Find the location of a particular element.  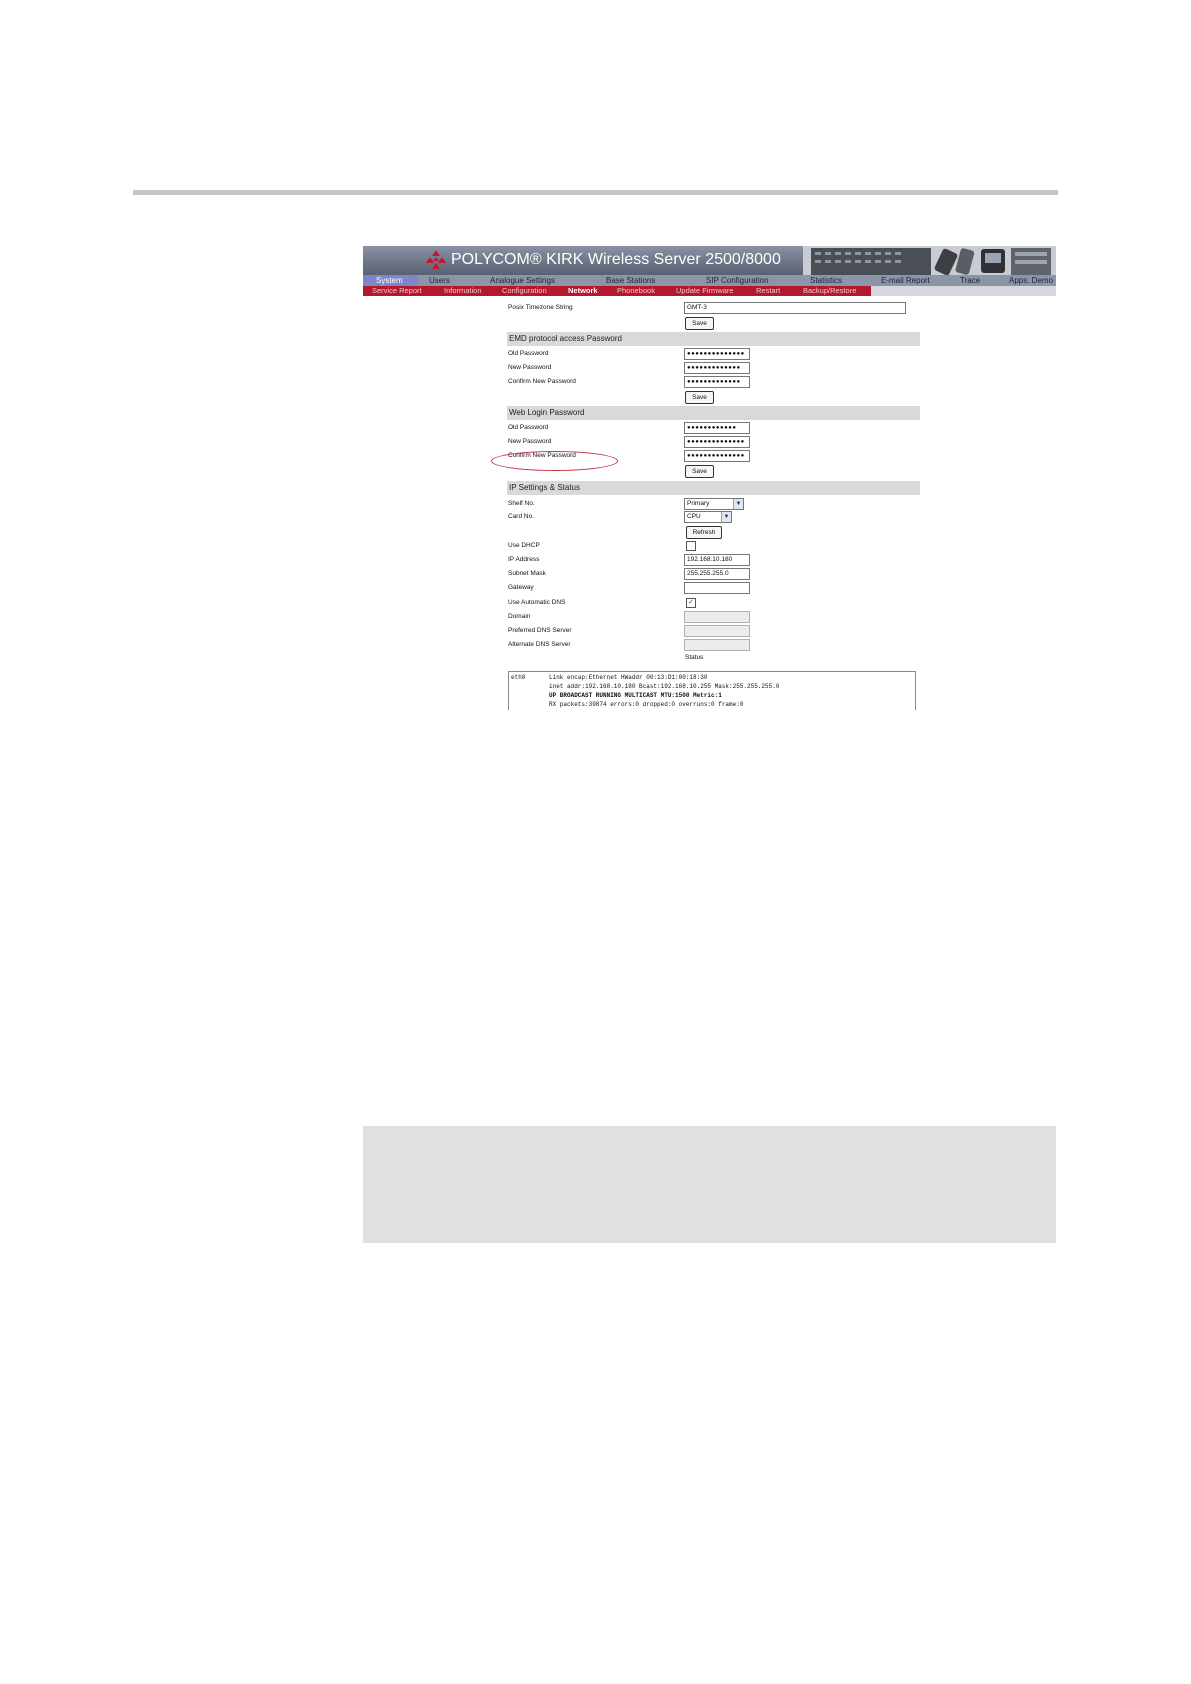

posix-timezone-label: Posix Timezone String is located at coordinates (540, 307).